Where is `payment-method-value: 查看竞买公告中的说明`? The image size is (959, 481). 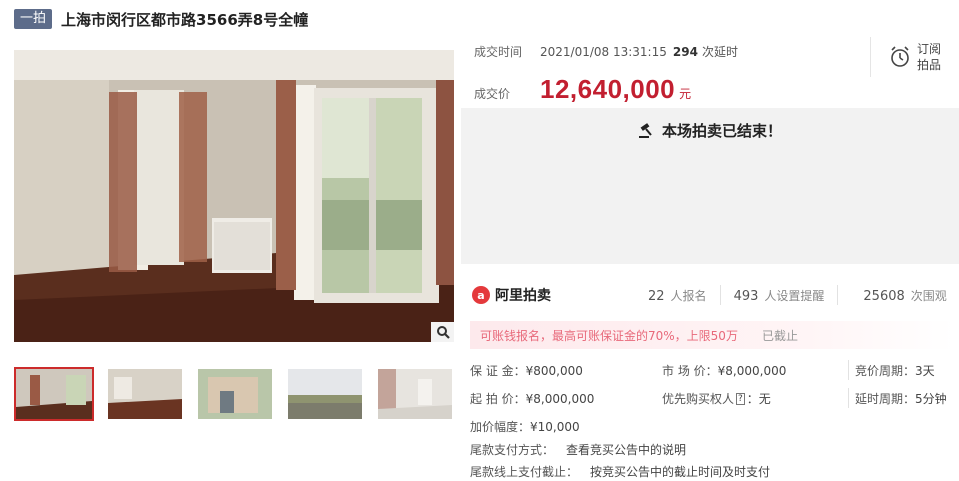
payment-method-value: 查看竞买公告中的说明 is located at coordinates (626, 449).